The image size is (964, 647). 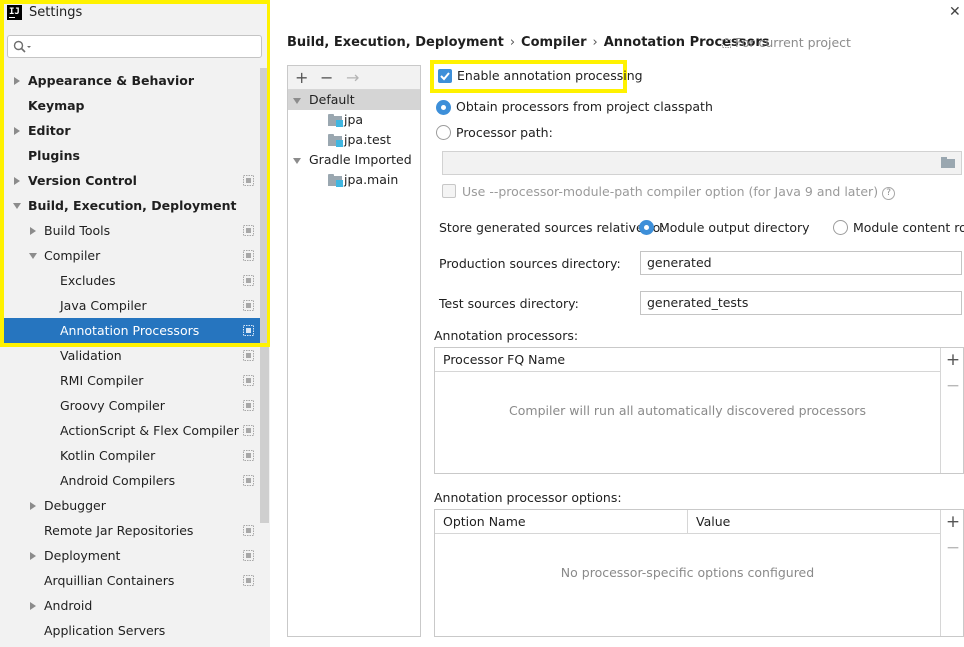 What do you see at coordinates (72, 255) in the screenshot?
I see `sidebar-item-label: Compiler` at bounding box center [72, 255].